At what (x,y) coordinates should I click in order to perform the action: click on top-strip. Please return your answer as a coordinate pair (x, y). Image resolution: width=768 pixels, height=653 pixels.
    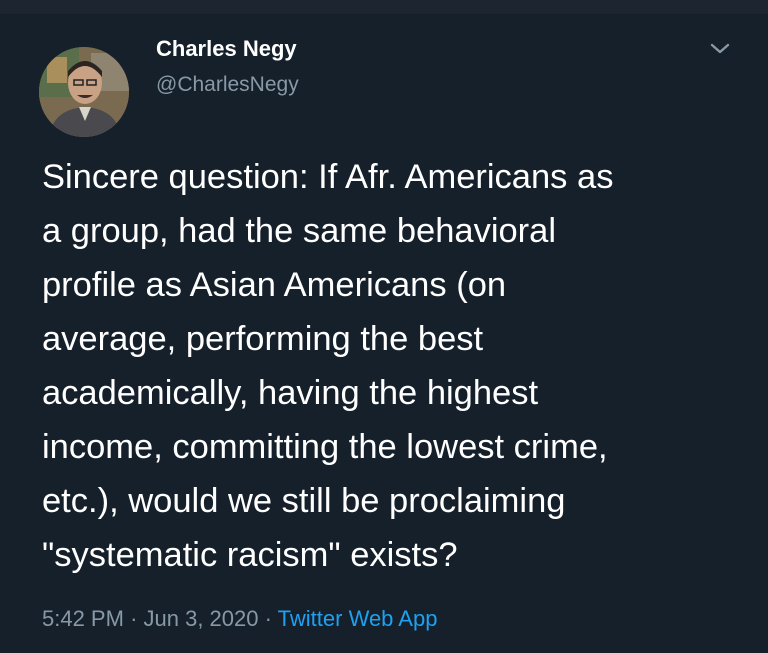
    Looking at the image, I should click on (384, 7).